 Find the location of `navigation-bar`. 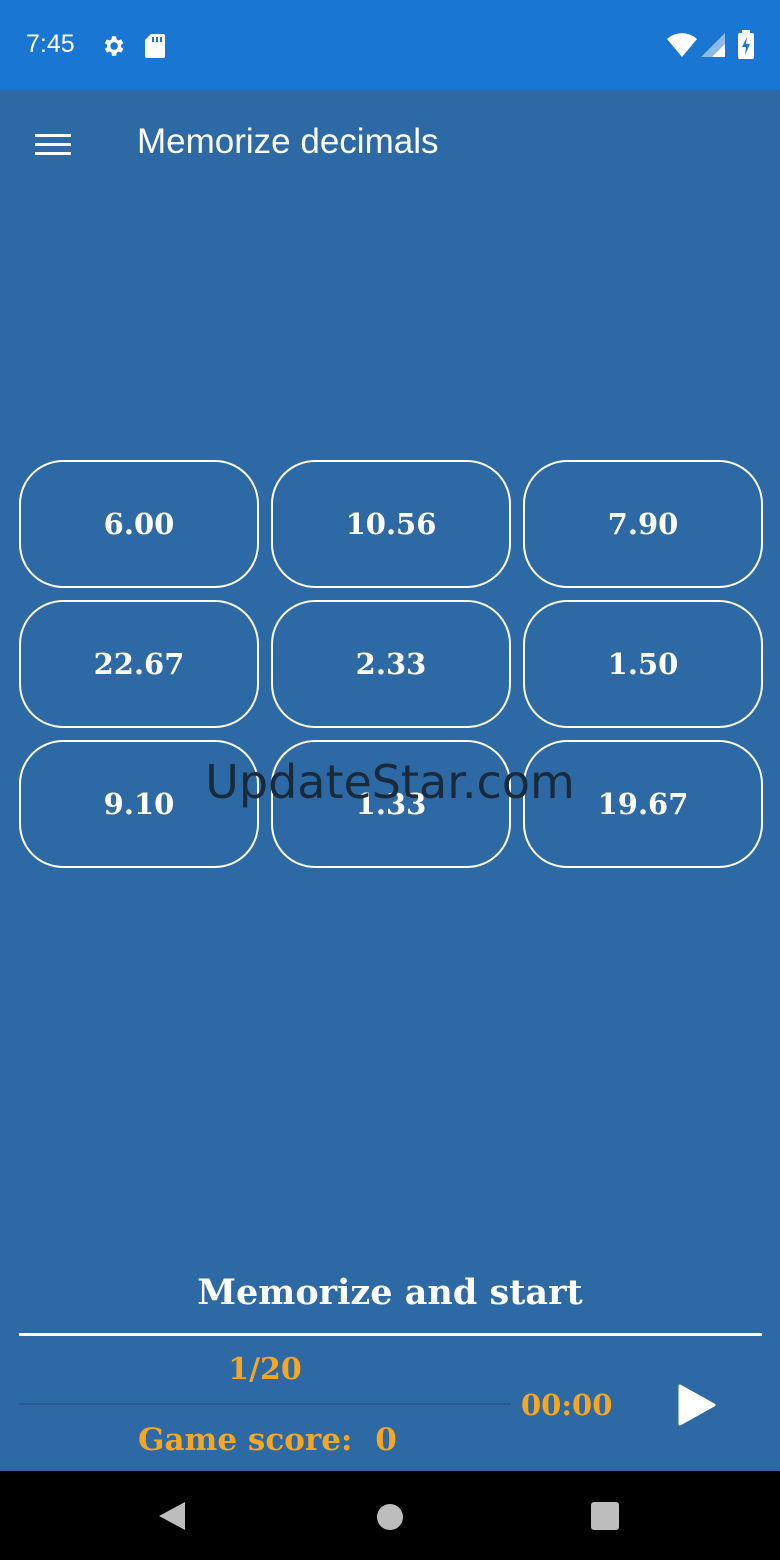

navigation-bar is located at coordinates (390, 1515).